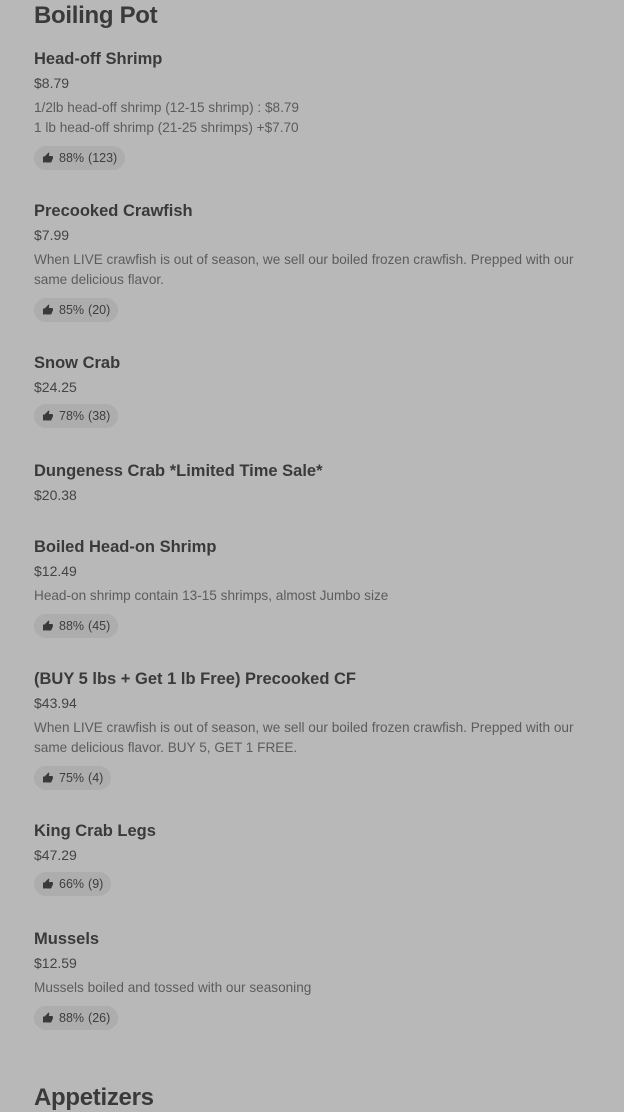 Image resolution: width=624 pixels, height=1112 pixels. I want to click on item-name: Dungeness Crab *Limited Time Sale*, so click(178, 471).